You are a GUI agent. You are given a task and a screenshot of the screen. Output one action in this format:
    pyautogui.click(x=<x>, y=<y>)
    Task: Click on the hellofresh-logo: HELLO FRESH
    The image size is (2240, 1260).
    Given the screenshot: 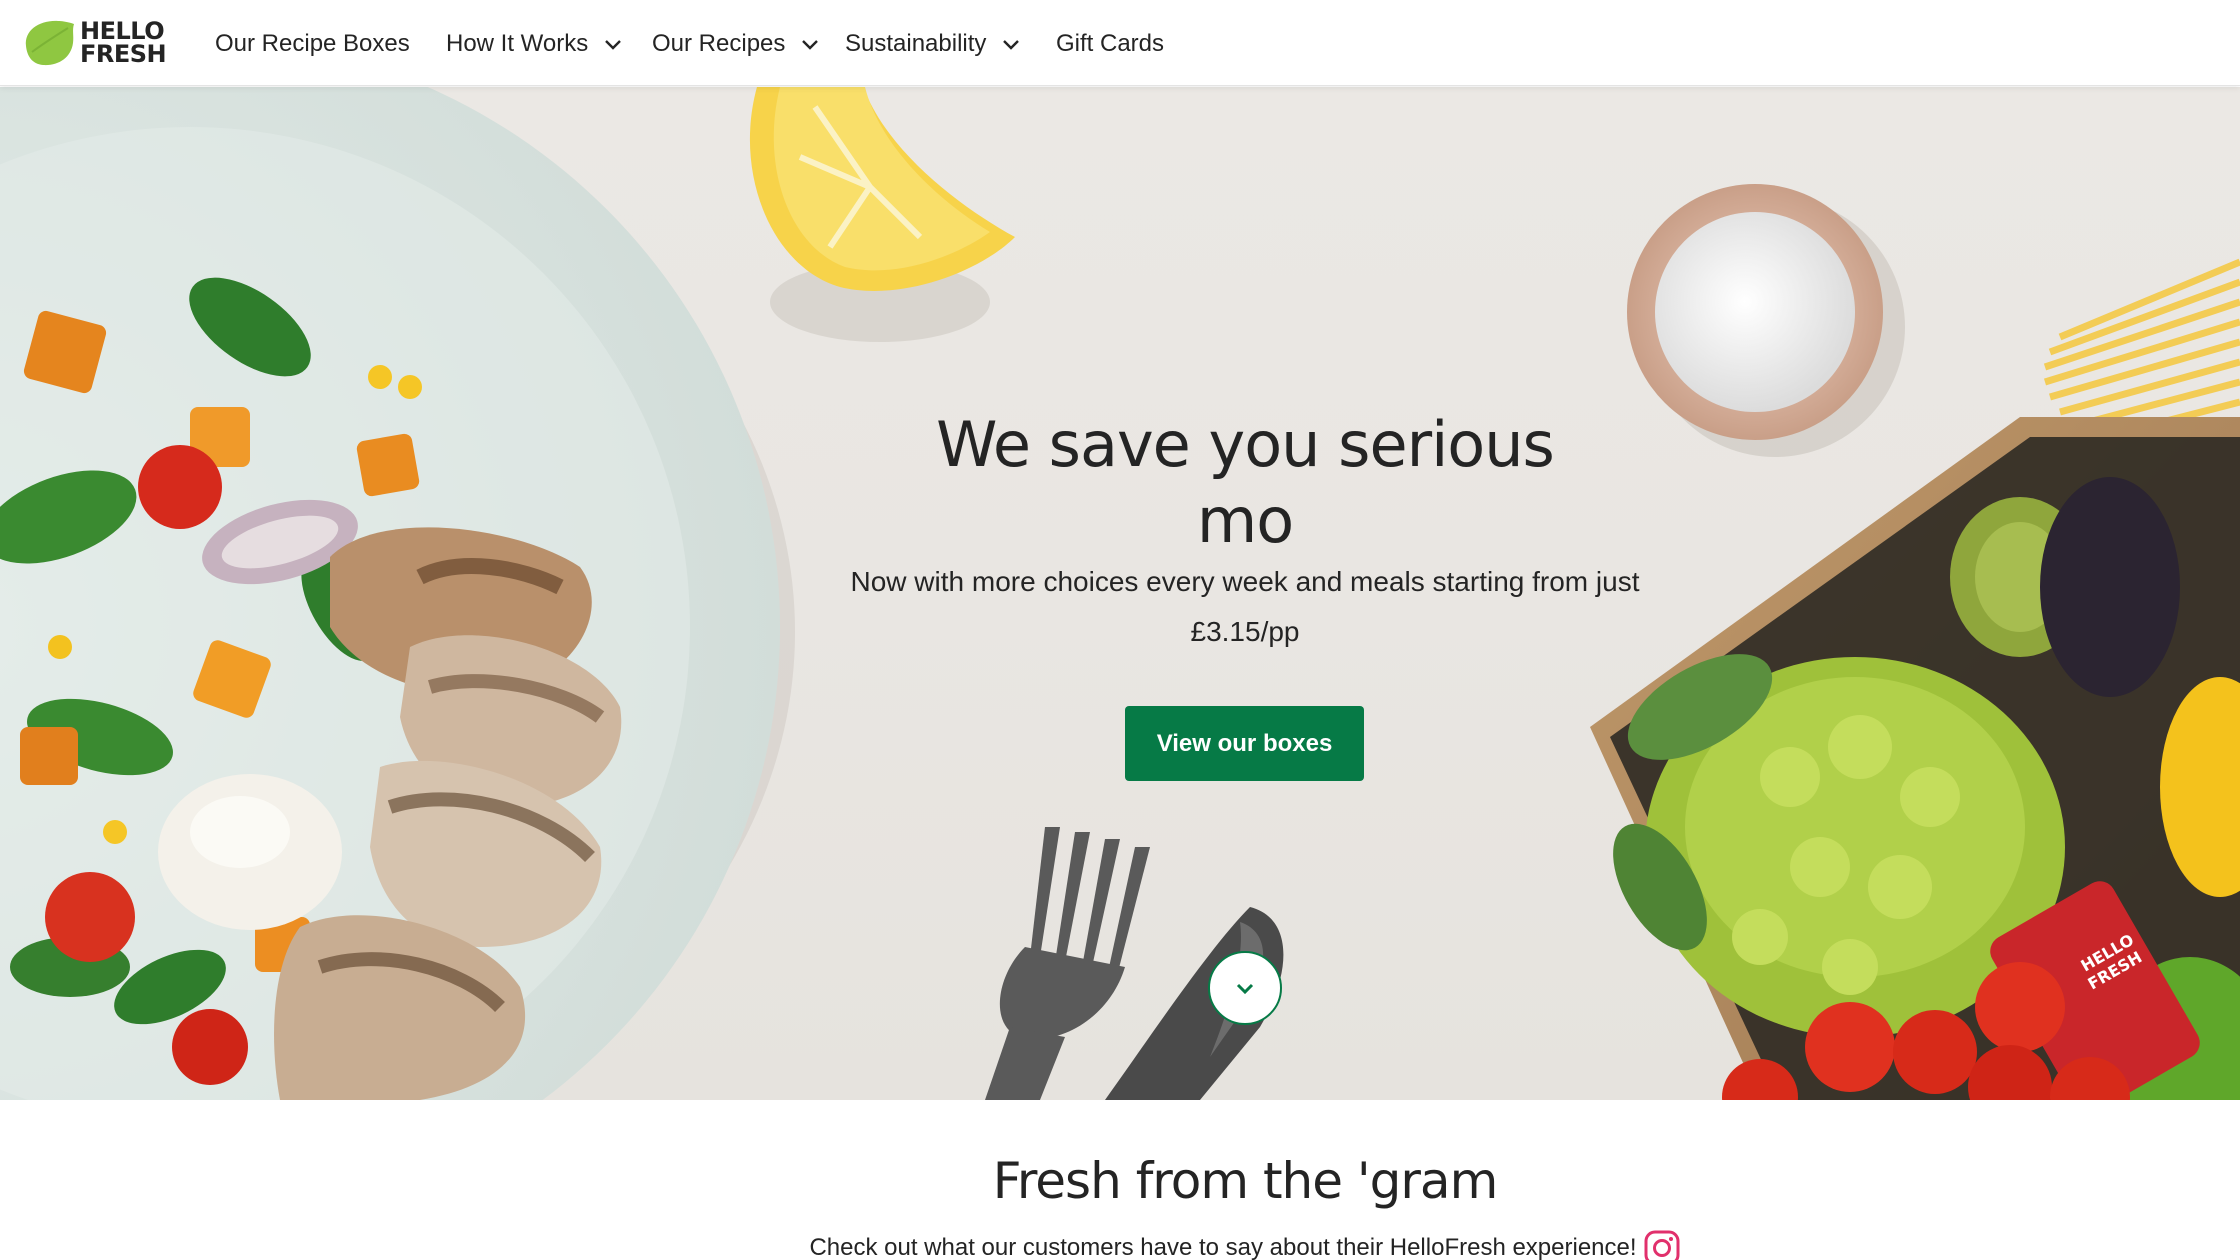 What is the action you would take?
    pyautogui.click(x=93, y=43)
    